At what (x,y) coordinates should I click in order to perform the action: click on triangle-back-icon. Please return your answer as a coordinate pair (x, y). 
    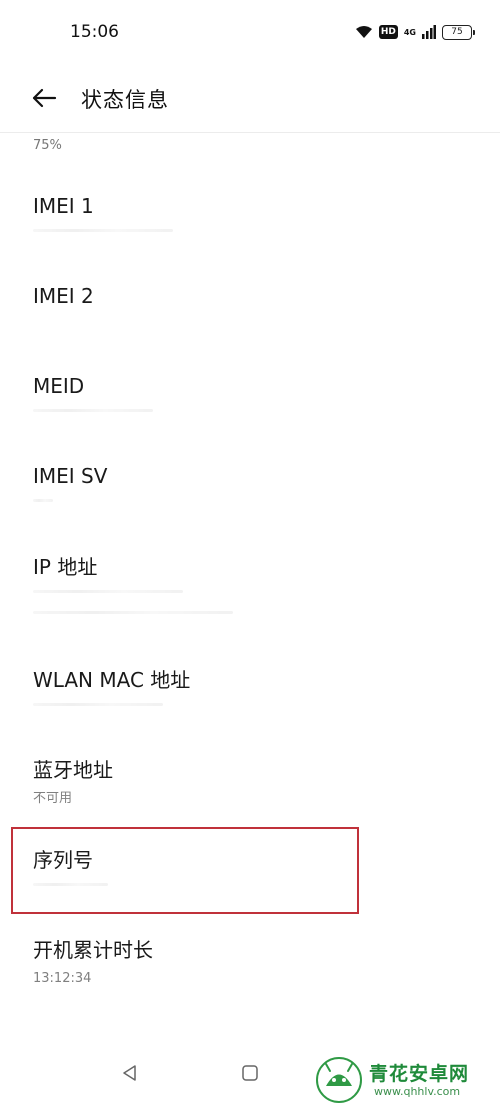
    Looking at the image, I should click on (129, 1073).